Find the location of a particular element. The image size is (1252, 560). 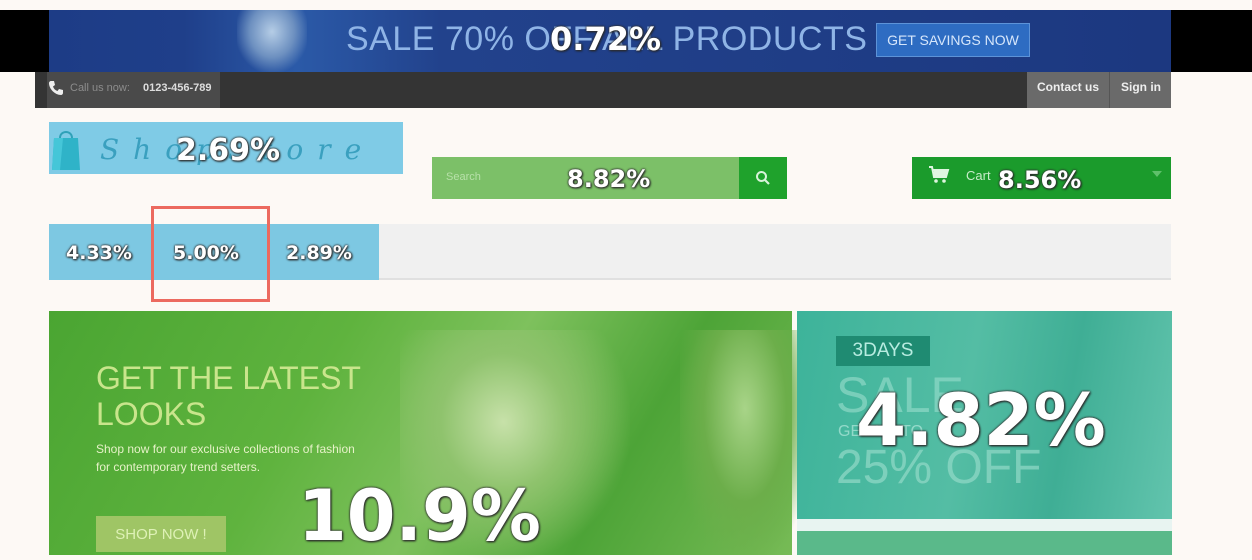

cart-icon is located at coordinates (939, 174).